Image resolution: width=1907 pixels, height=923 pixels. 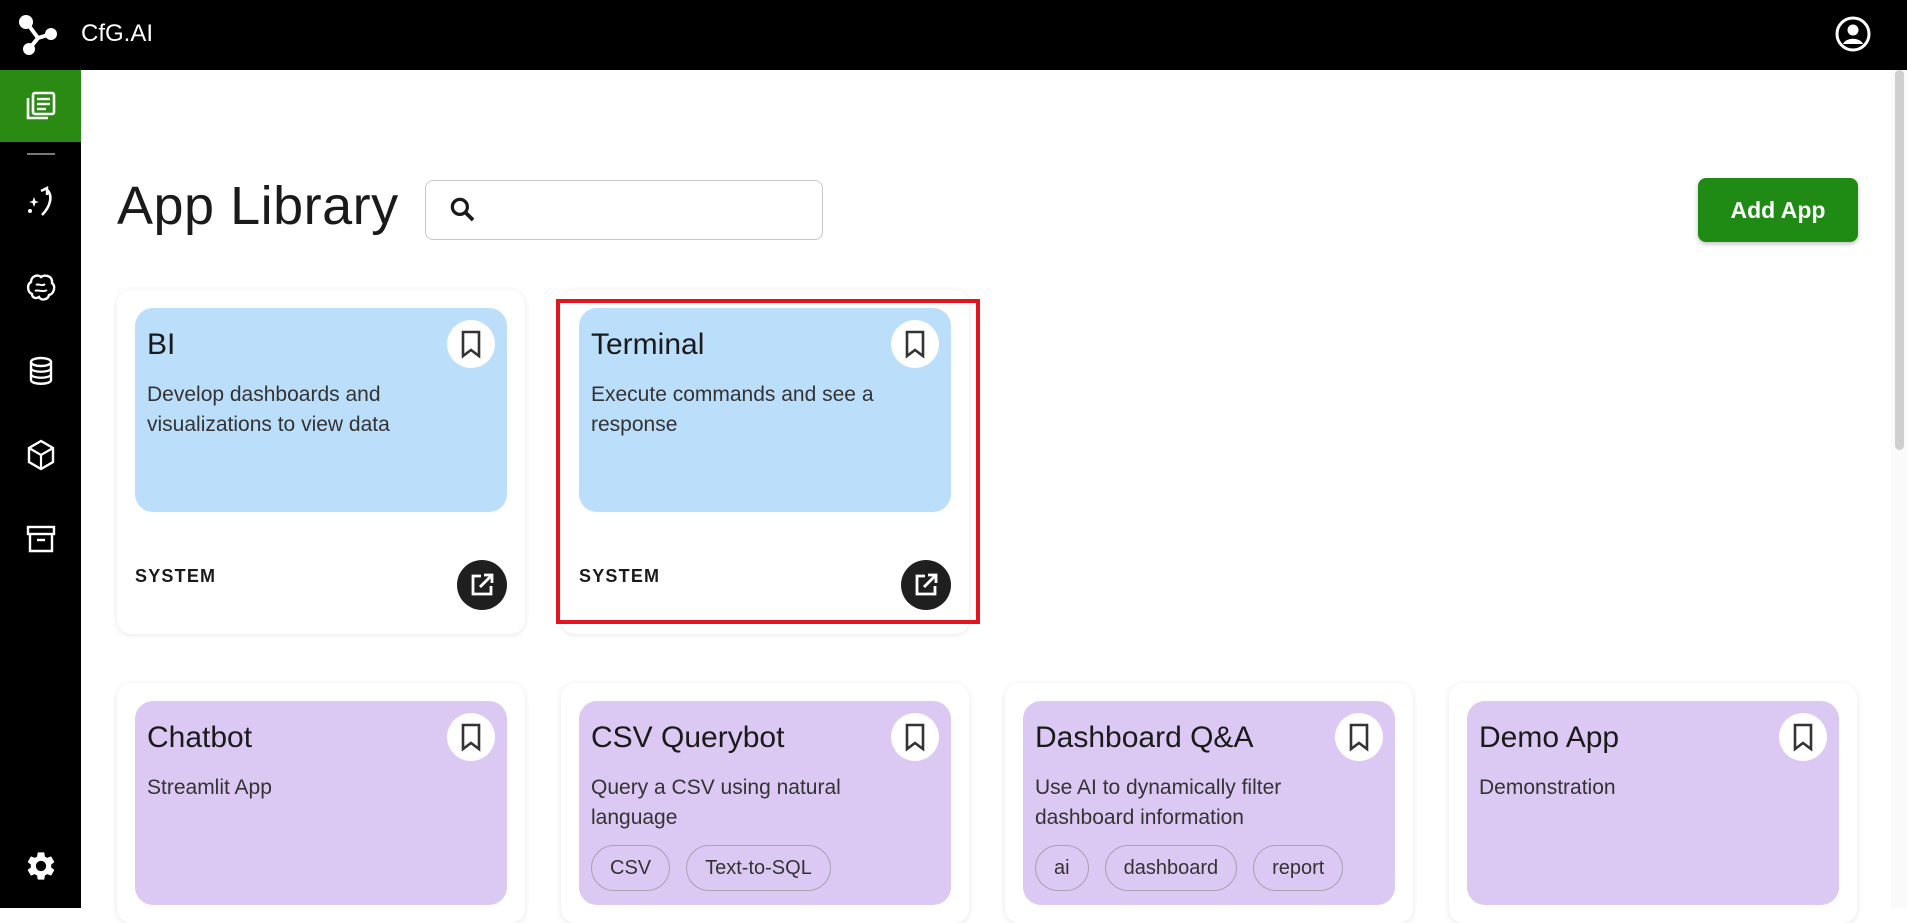 What do you see at coordinates (1547, 787) in the screenshot?
I see `app-description: Demonstration` at bounding box center [1547, 787].